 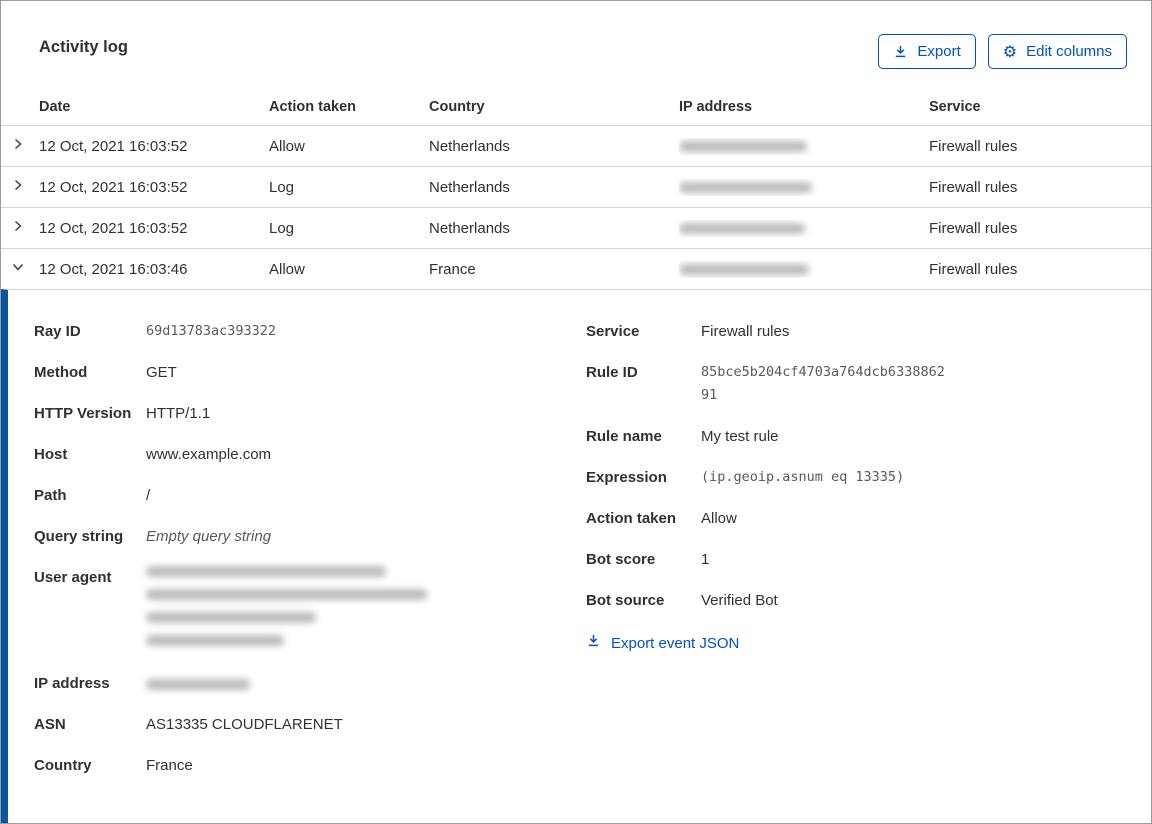 What do you see at coordinates (297, 536) in the screenshot?
I see `detail-field-query-string: Query string Empty query string` at bounding box center [297, 536].